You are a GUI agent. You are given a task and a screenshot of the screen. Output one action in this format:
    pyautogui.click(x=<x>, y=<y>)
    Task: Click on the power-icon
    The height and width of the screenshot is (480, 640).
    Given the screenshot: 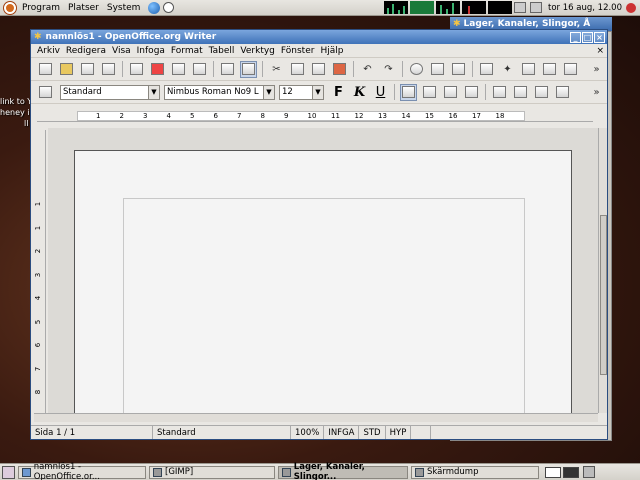 What is the action you would take?
    pyautogui.click(x=631, y=7)
    